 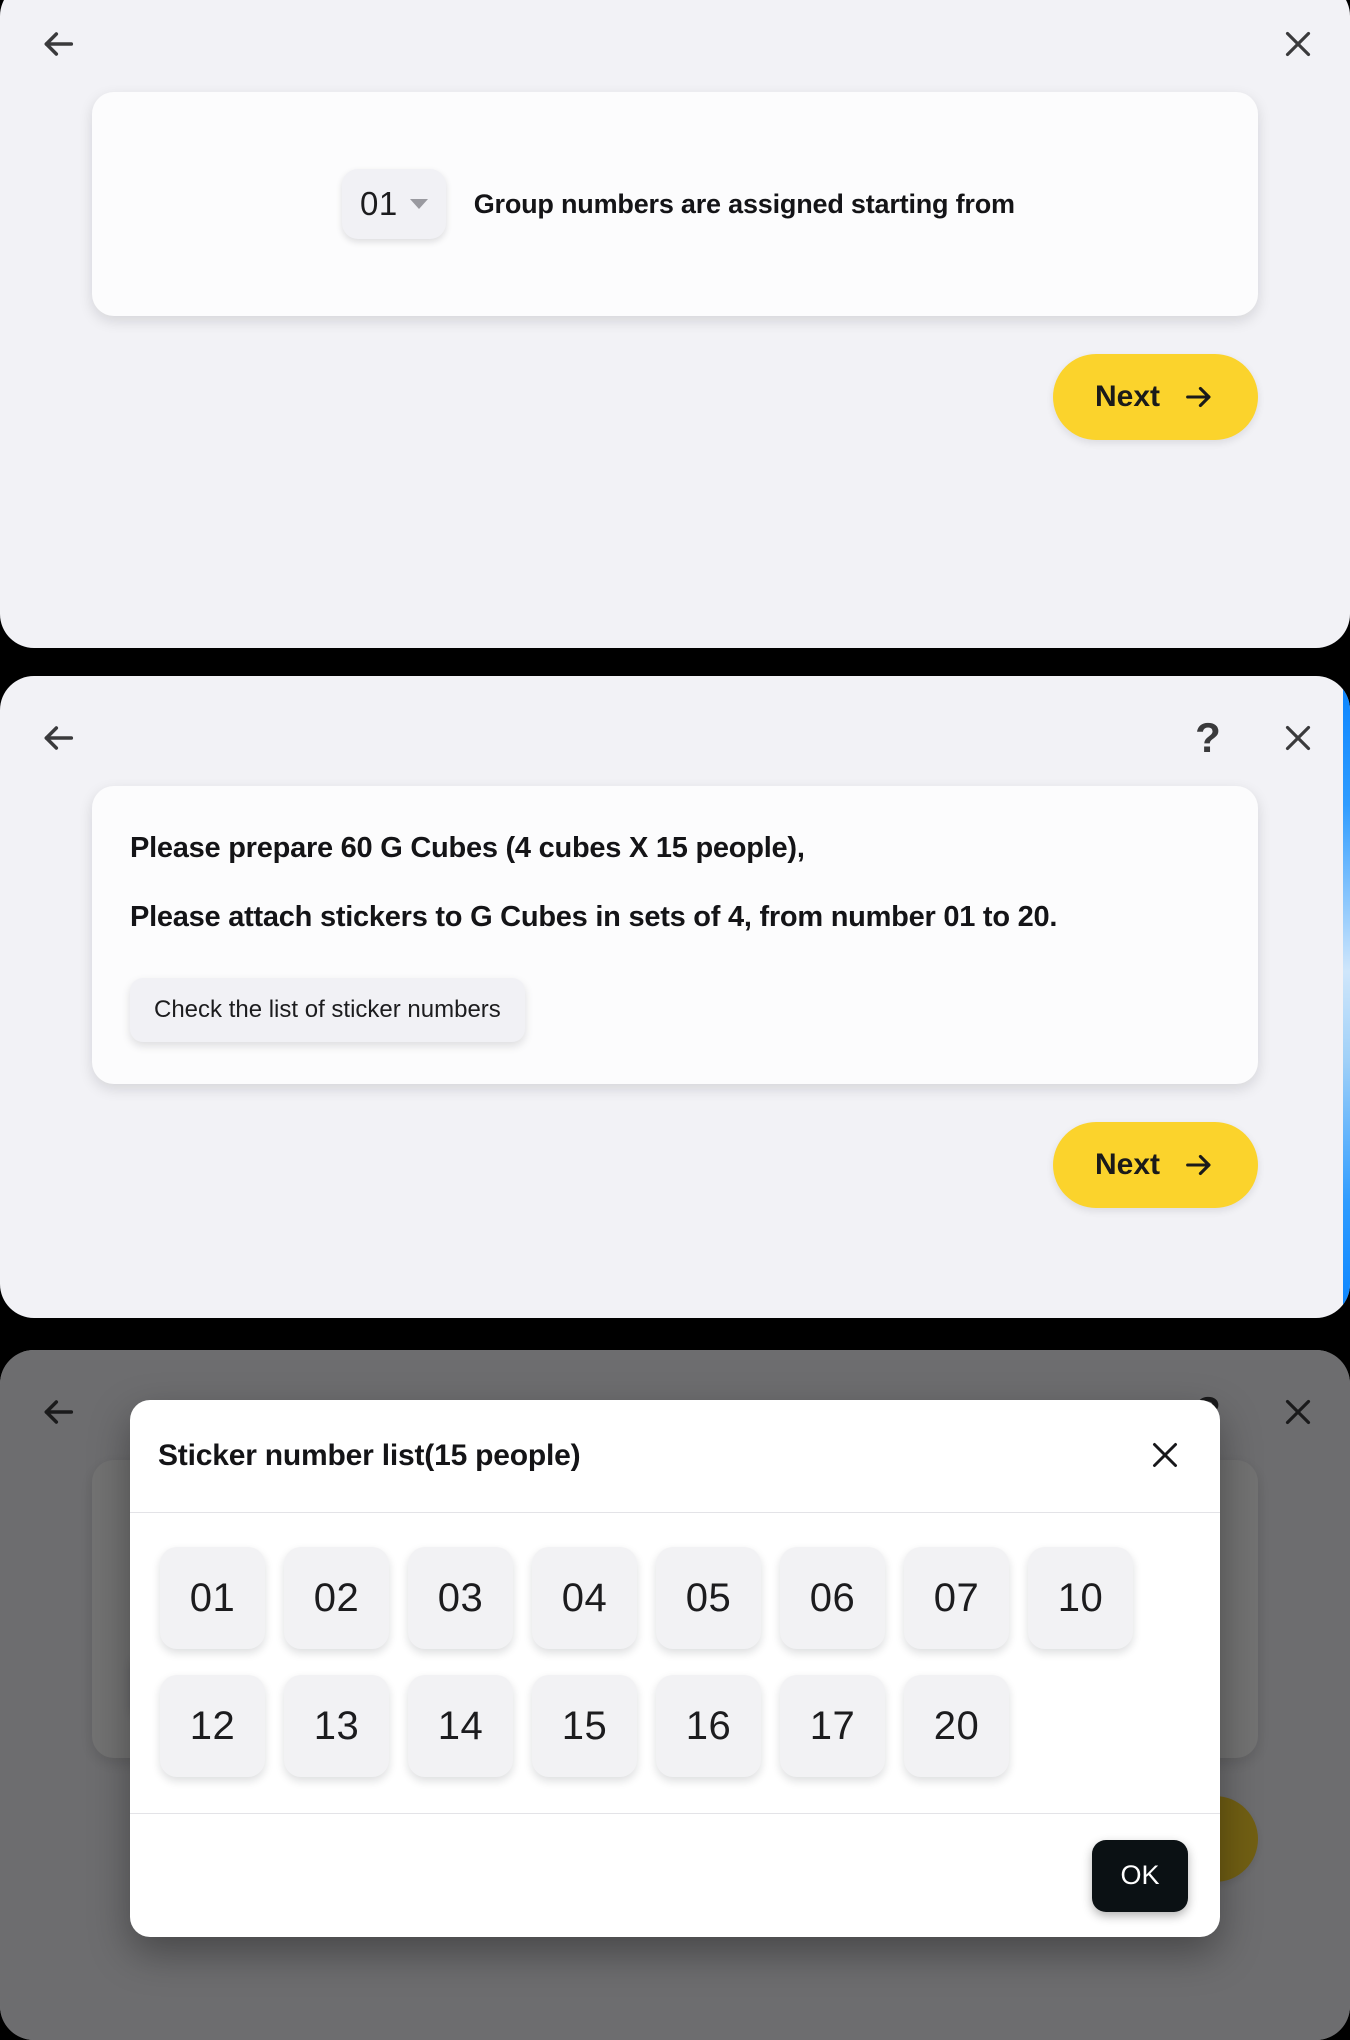 I want to click on sticker-number-chip: 13, so click(x=336, y=1726).